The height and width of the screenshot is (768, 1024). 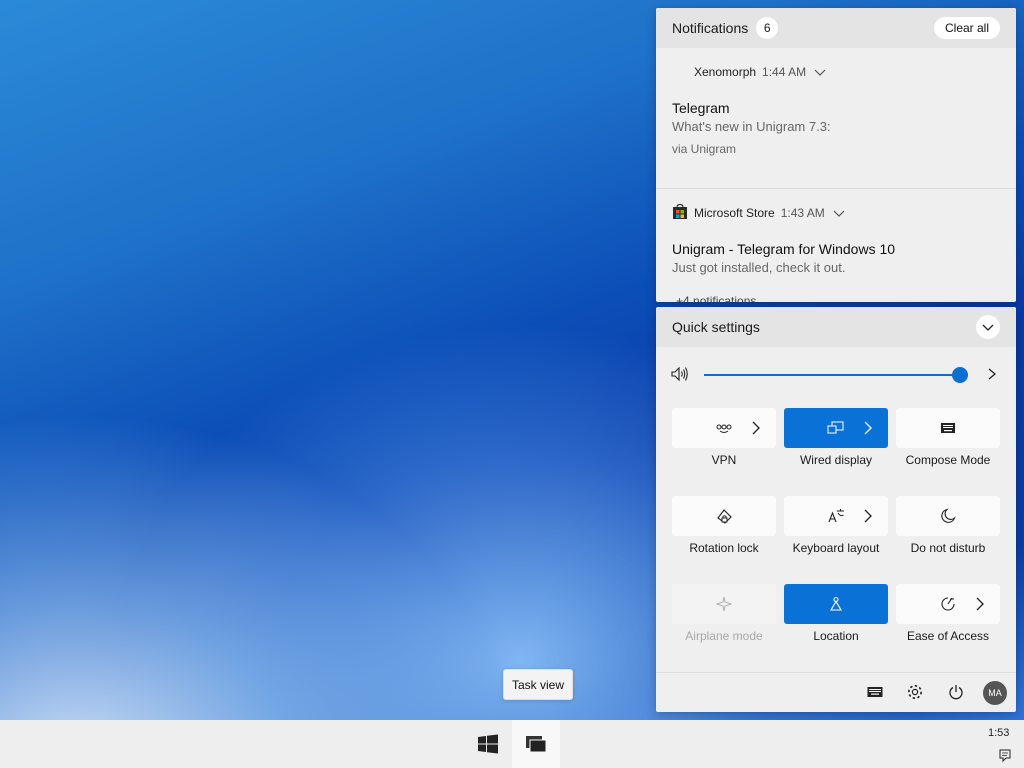 I want to click on vpn-icon, so click(x=724, y=428).